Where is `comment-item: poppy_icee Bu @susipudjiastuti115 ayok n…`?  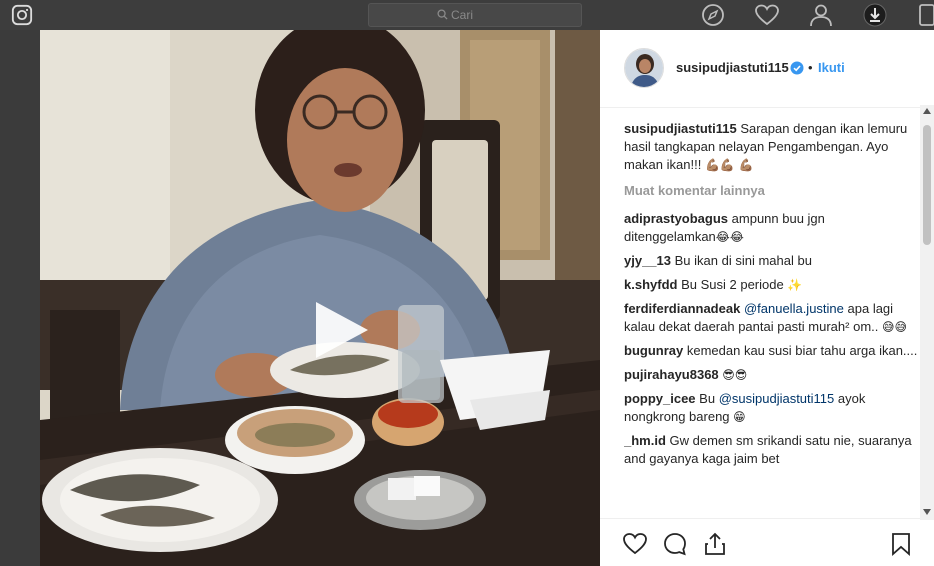
comment-item: poppy_icee Bu @susipudjiastuti115 ayok n… is located at coordinates (772, 408).